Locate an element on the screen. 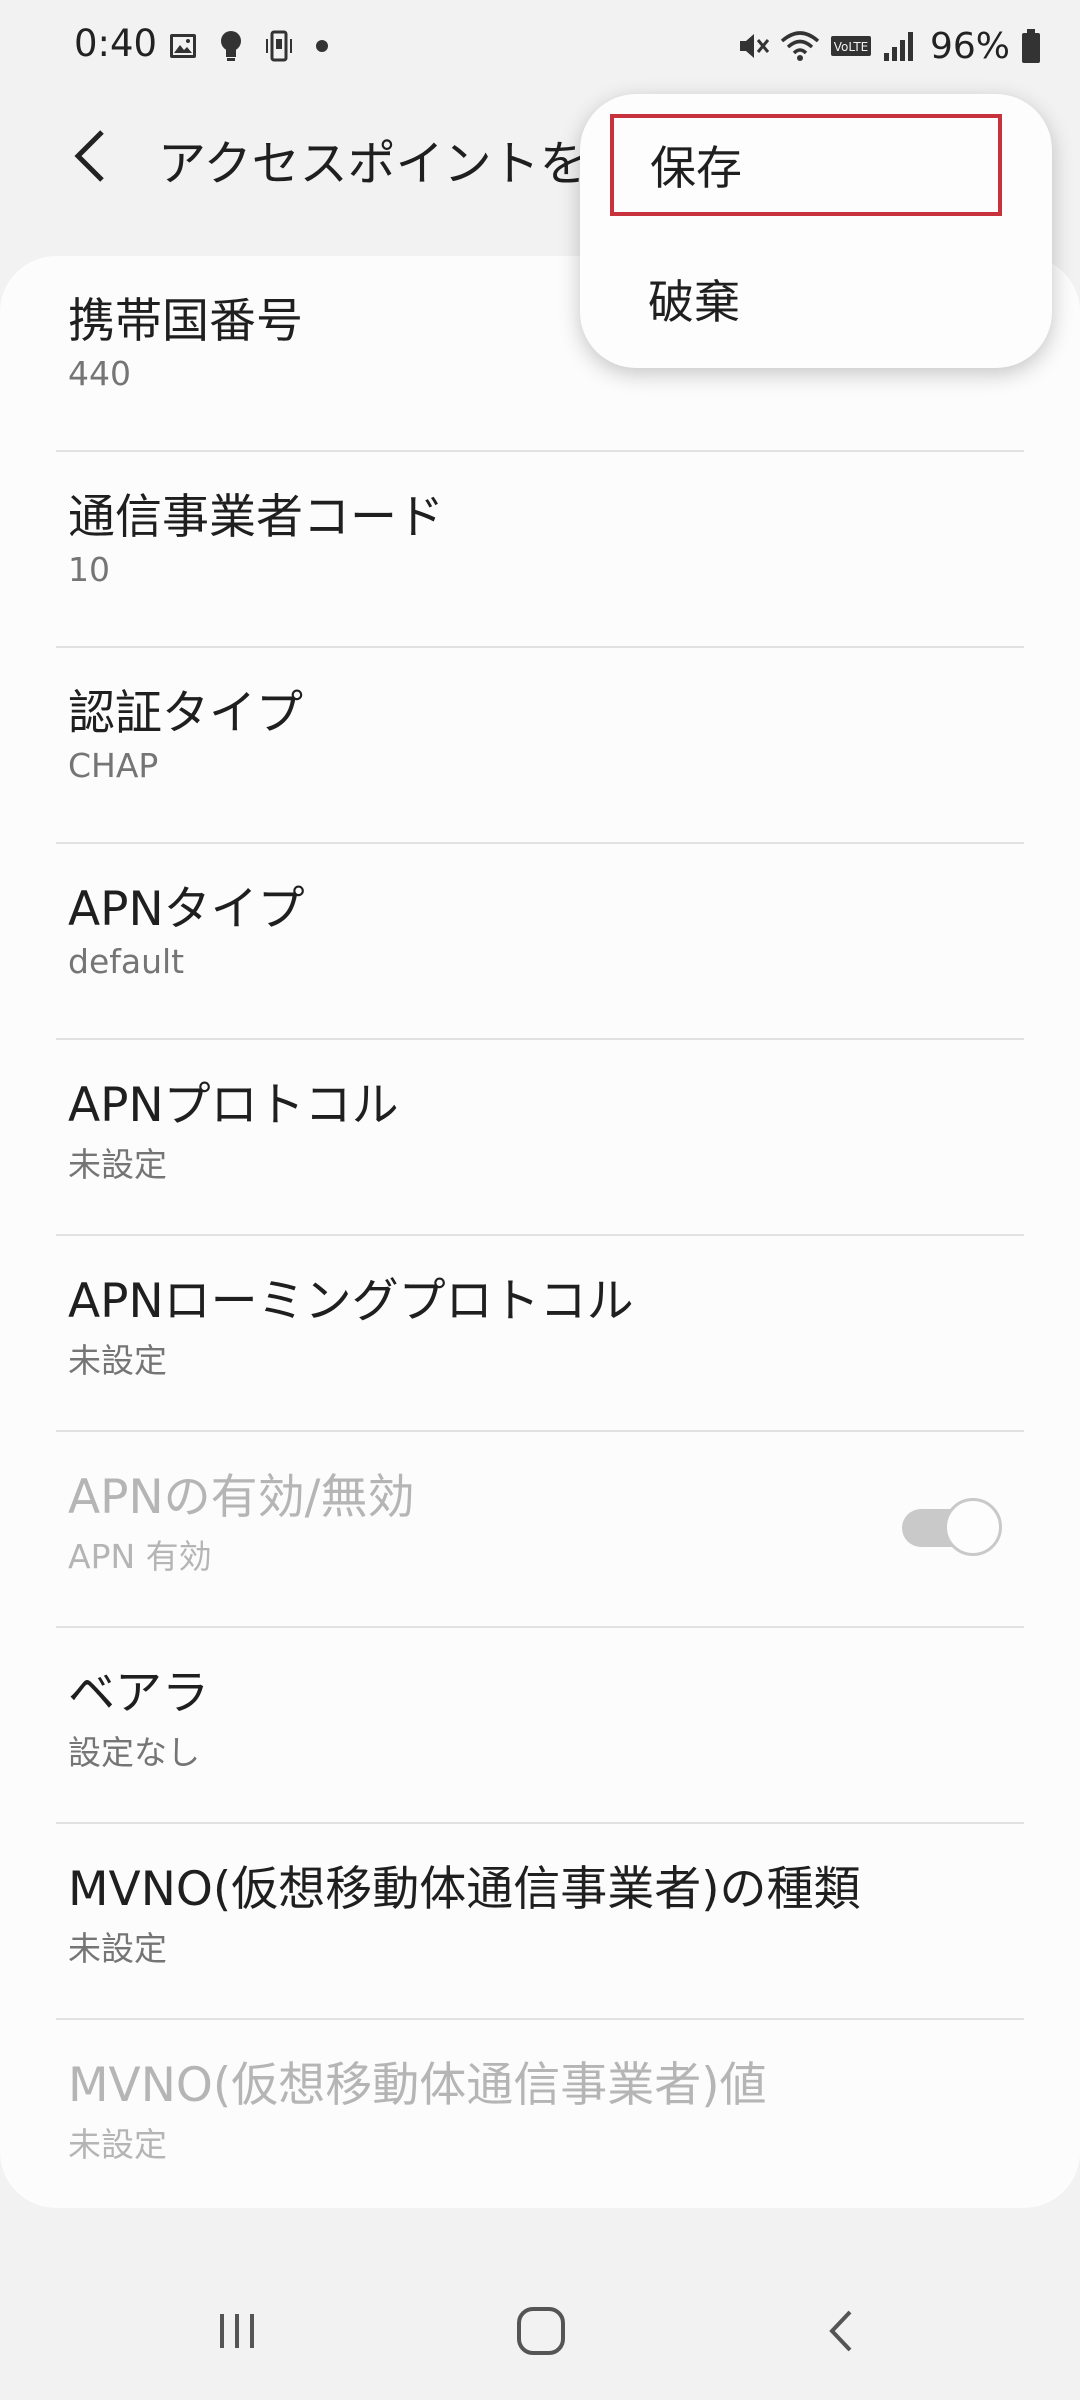 This screenshot has width=1080, height=2400. apn-enable-toggle is located at coordinates (952, 1527).